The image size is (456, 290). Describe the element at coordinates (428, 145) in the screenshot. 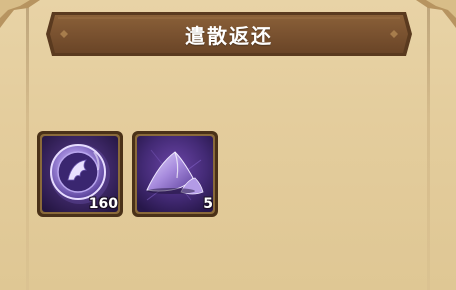

I see `panel-frame-right` at that location.